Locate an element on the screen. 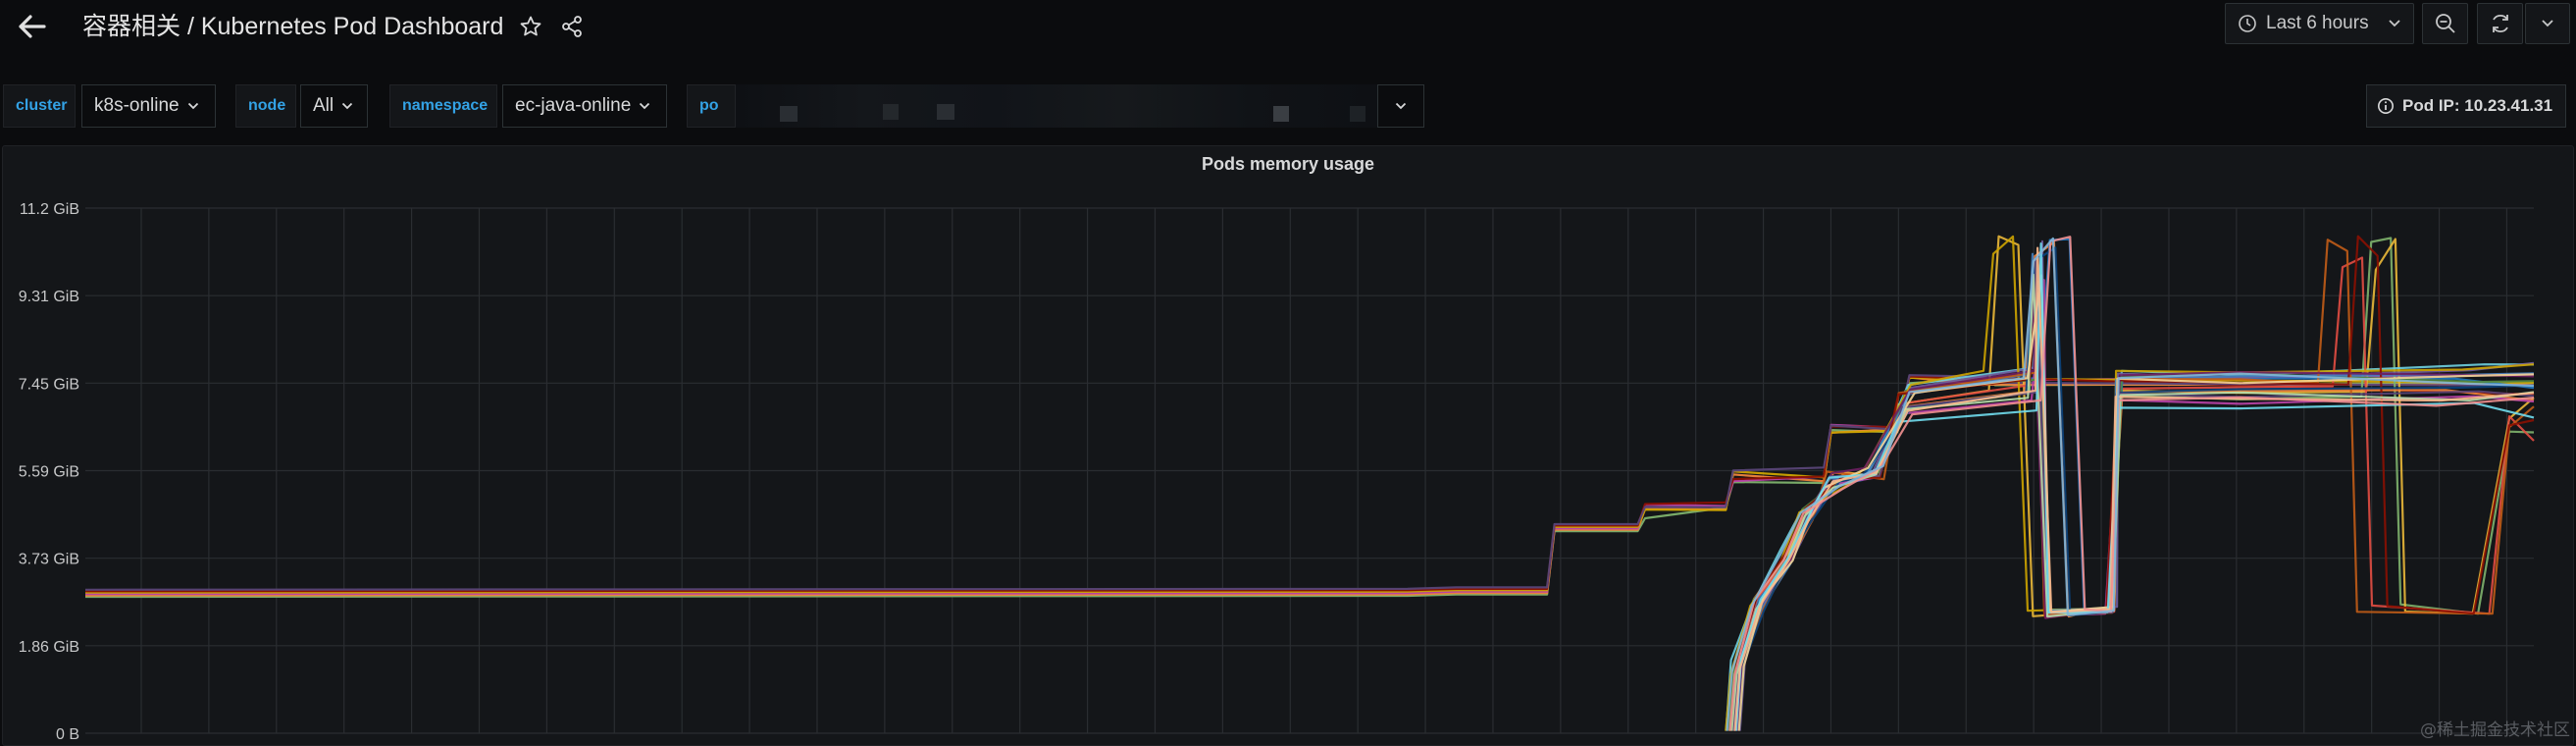  po-dropdown-button is located at coordinates (1400, 106).